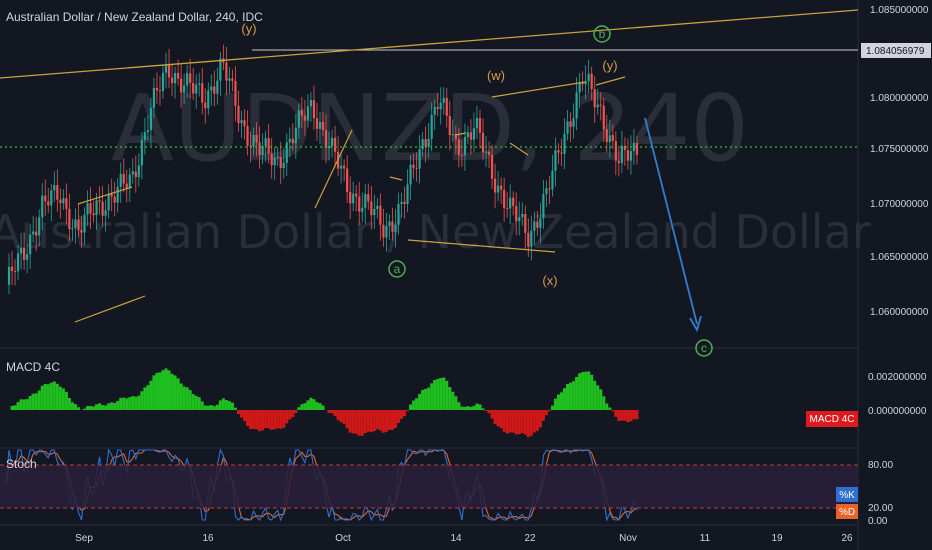 The image size is (932, 550). What do you see at coordinates (21, 464) in the screenshot?
I see `stoch-title: Stoch` at bounding box center [21, 464].